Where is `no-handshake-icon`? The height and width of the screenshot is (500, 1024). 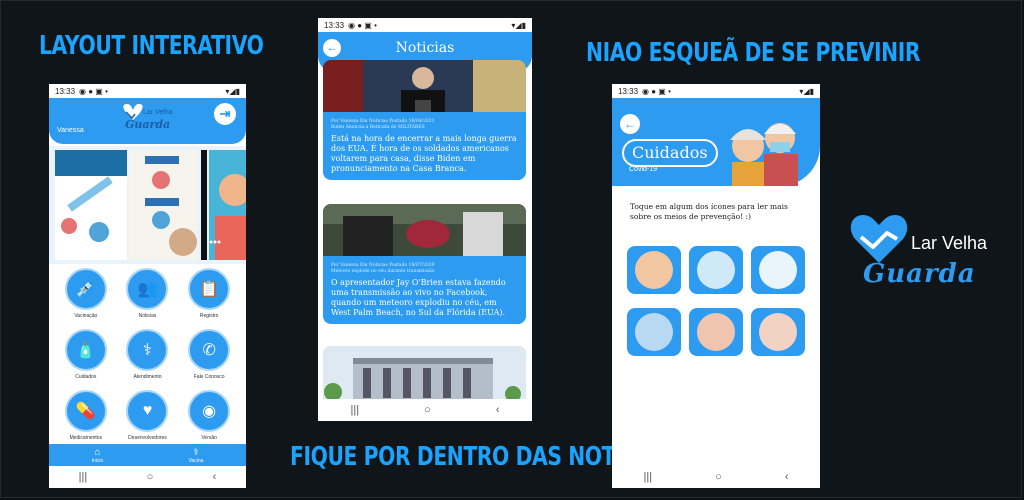 no-handshake-icon is located at coordinates (716, 332).